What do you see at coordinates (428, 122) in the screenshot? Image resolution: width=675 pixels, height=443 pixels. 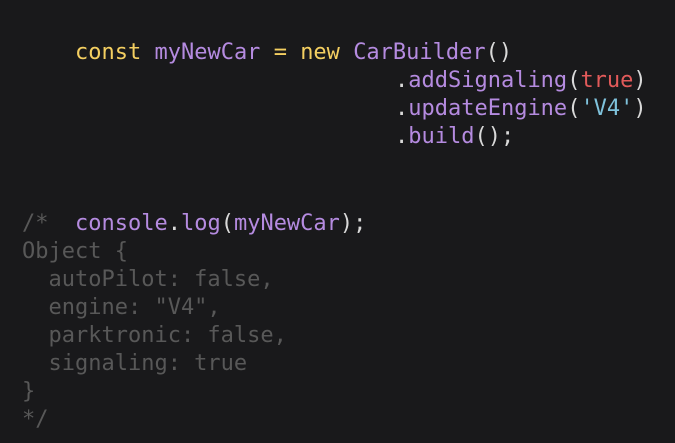 I see `code-line-4: .build();` at bounding box center [428, 122].